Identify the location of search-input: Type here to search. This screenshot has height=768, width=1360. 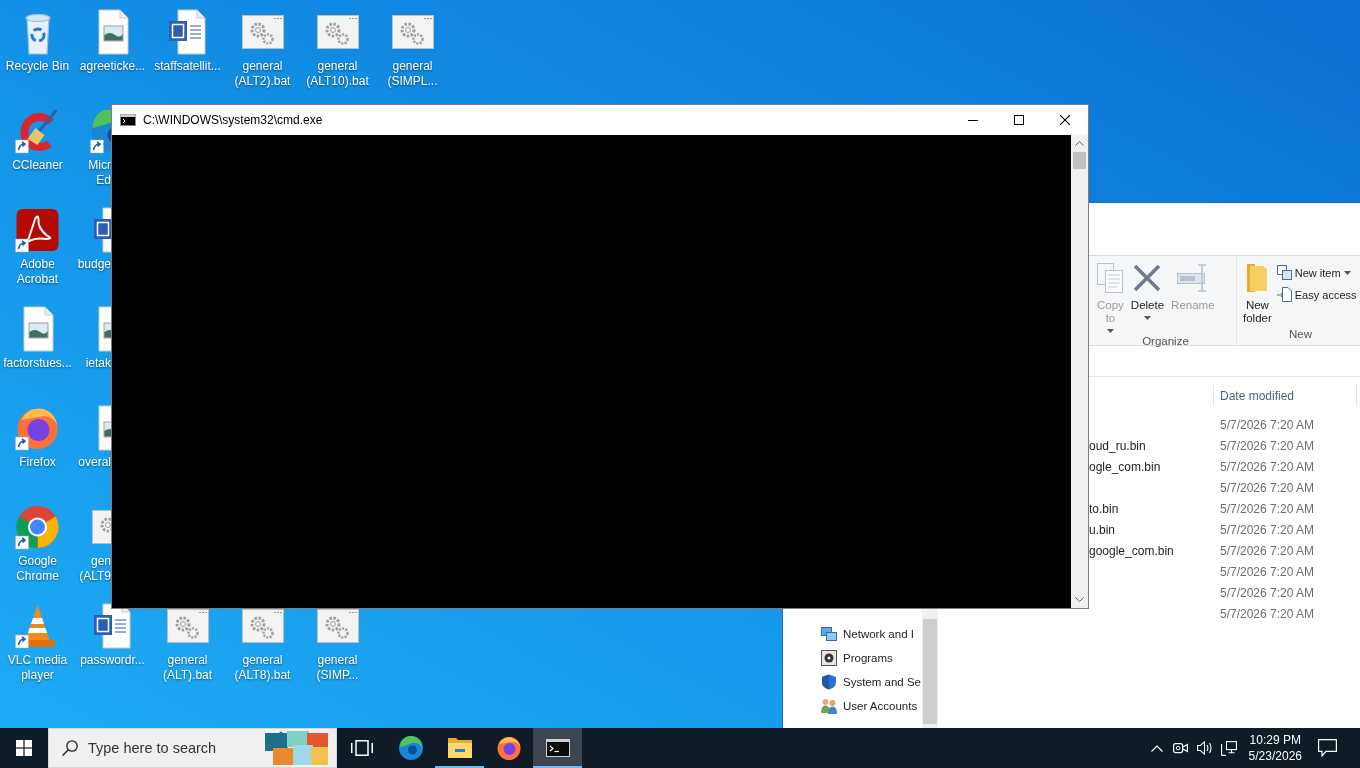
(176, 748).